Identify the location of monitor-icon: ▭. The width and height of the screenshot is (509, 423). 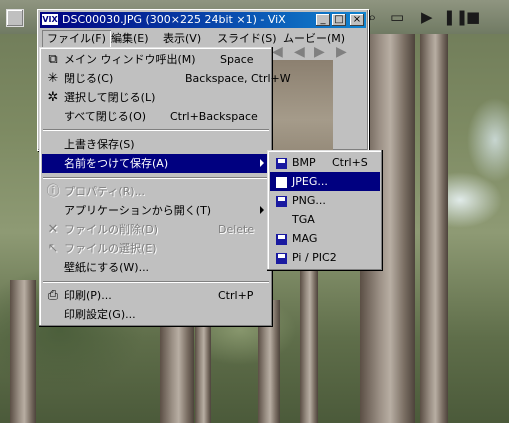
(397, 17).